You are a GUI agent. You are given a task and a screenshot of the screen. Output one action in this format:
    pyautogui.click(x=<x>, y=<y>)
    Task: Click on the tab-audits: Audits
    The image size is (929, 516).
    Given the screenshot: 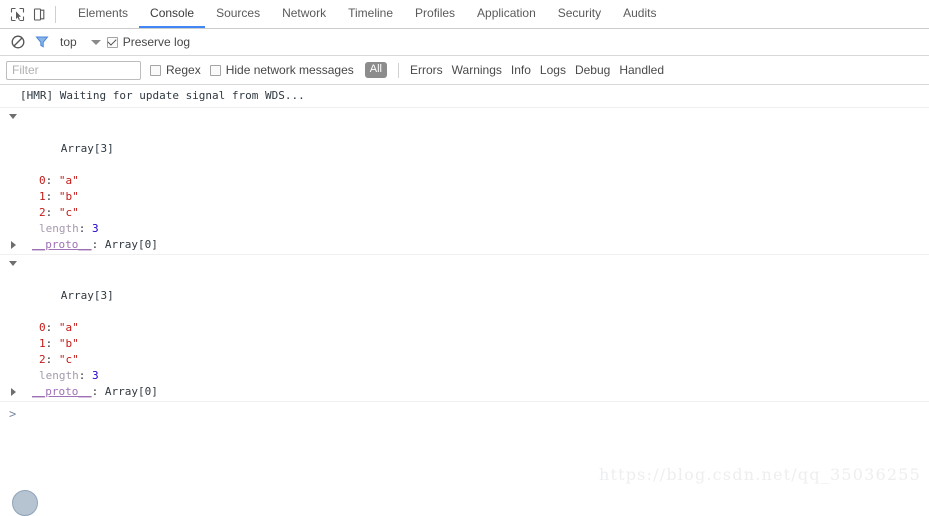 What is the action you would take?
    pyautogui.click(x=639, y=14)
    